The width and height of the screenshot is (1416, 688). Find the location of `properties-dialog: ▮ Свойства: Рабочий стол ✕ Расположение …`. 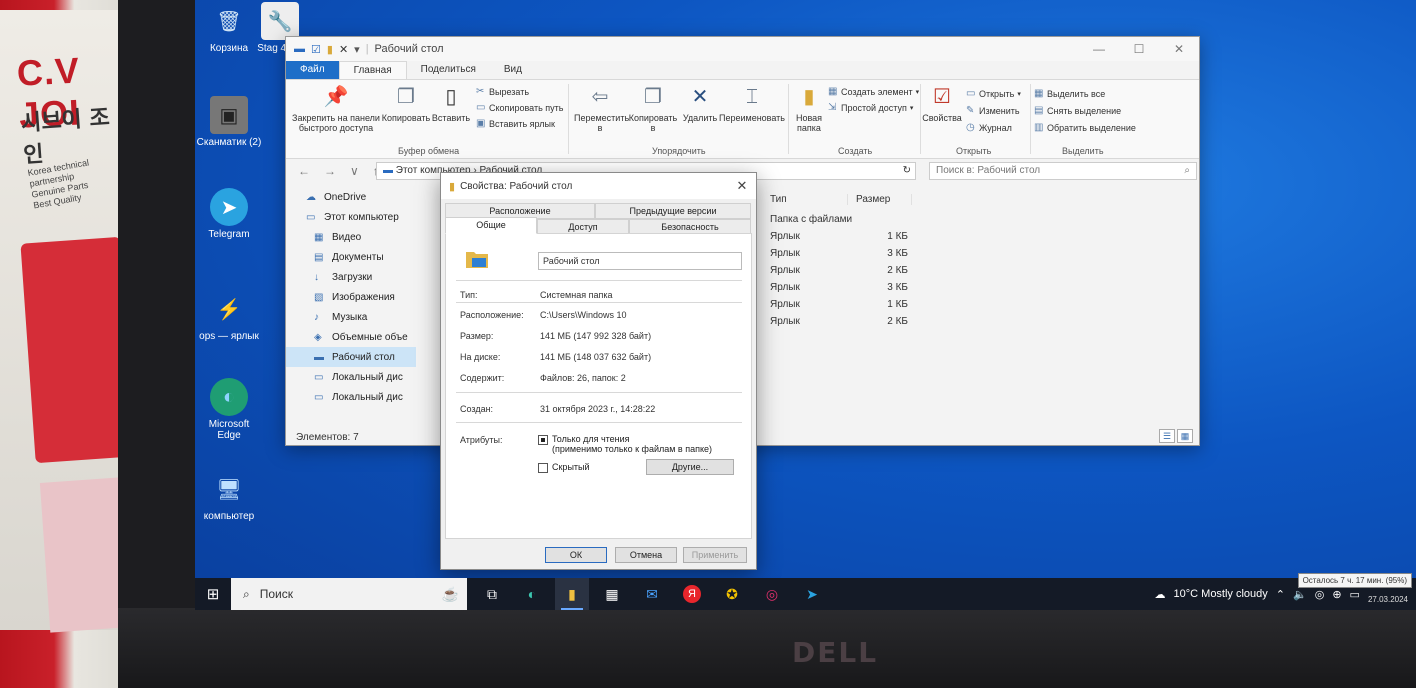

properties-dialog: ▮ Свойства: Рабочий стол ✕ Расположение … is located at coordinates (598, 371).